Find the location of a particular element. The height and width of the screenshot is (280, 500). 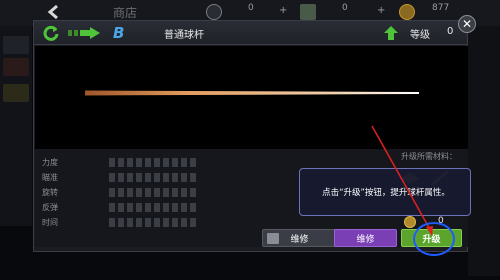

cash-icon is located at coordinates (308, 12).